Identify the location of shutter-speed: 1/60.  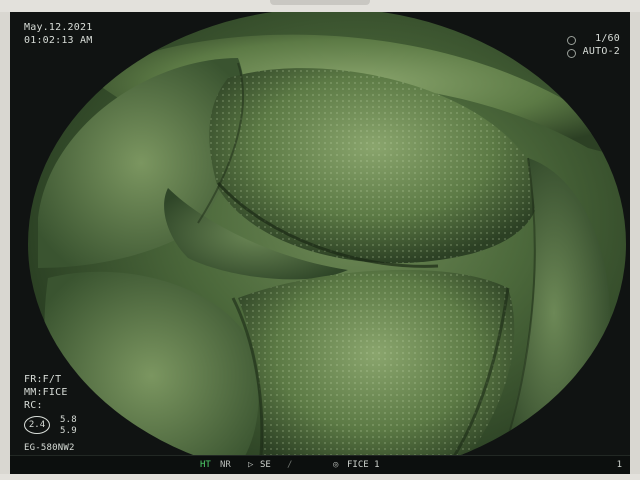
(607, 38).